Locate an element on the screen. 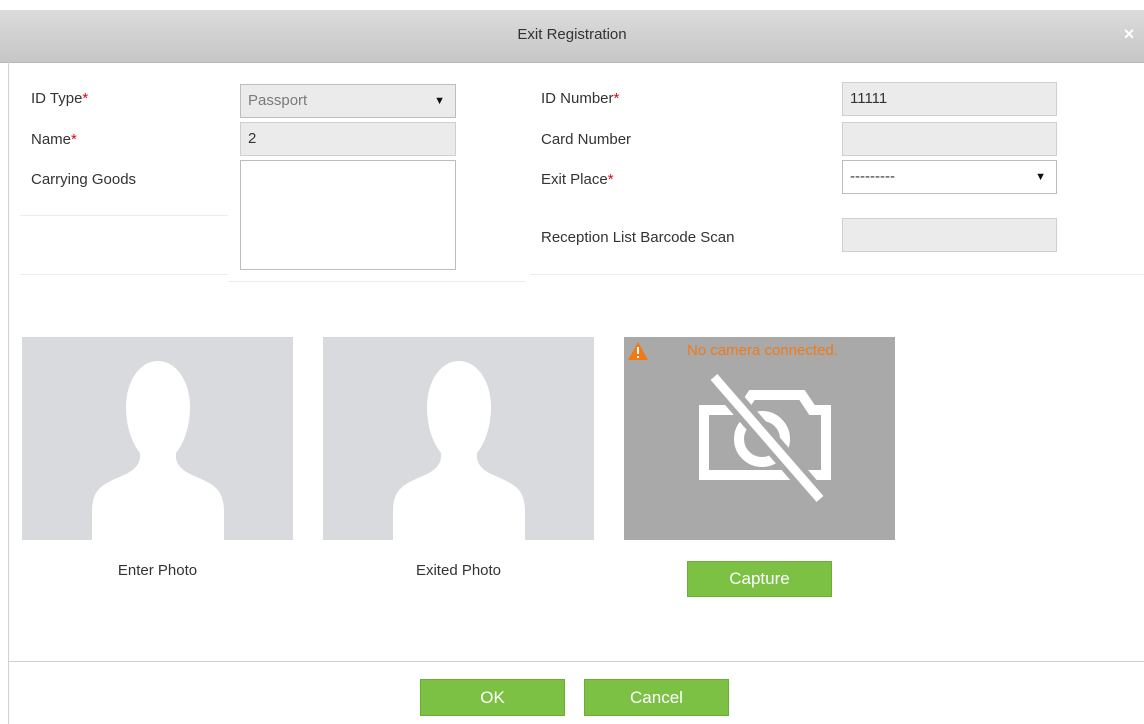  footer-divider is located at coordinates (576, 661).